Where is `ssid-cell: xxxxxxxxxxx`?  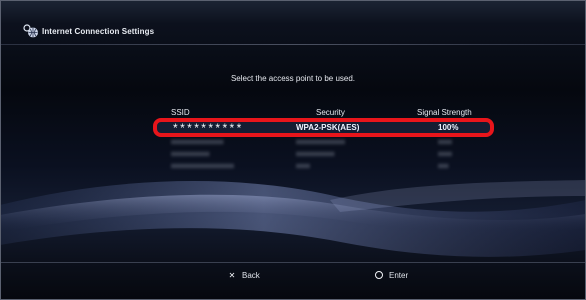 ssid-cell: xxxxxxxxxxx is located at coordinates (190, 154).